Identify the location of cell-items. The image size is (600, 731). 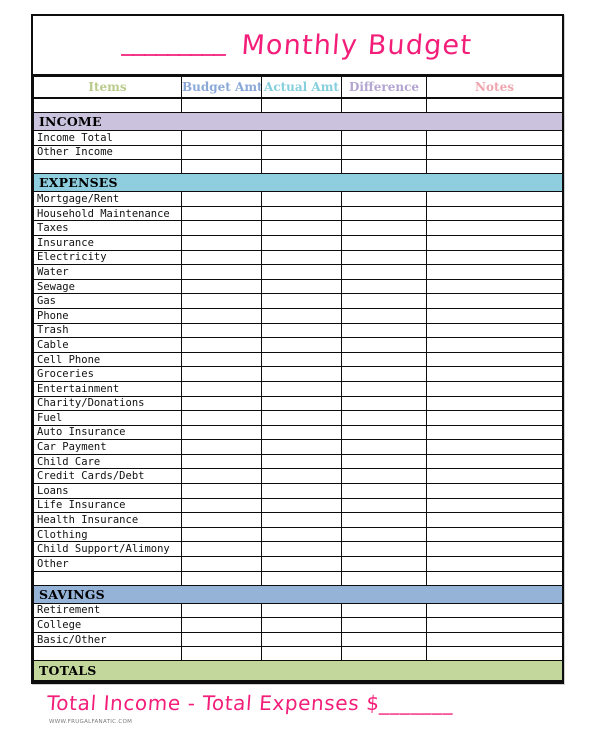
(107, 578).